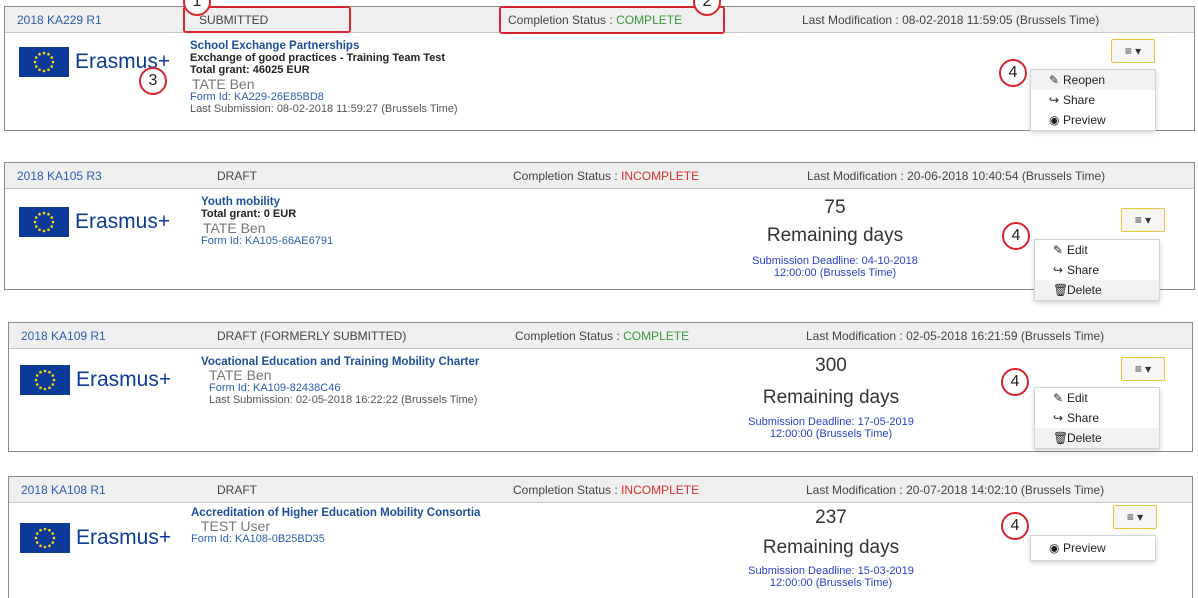 The image size is (1198, 598). What do you see at coordinates (312, 336) in the screenshot?
I see `form-status: DRAFT (FORMERLY SUBMITTED)` at bounding box center [312, 336].